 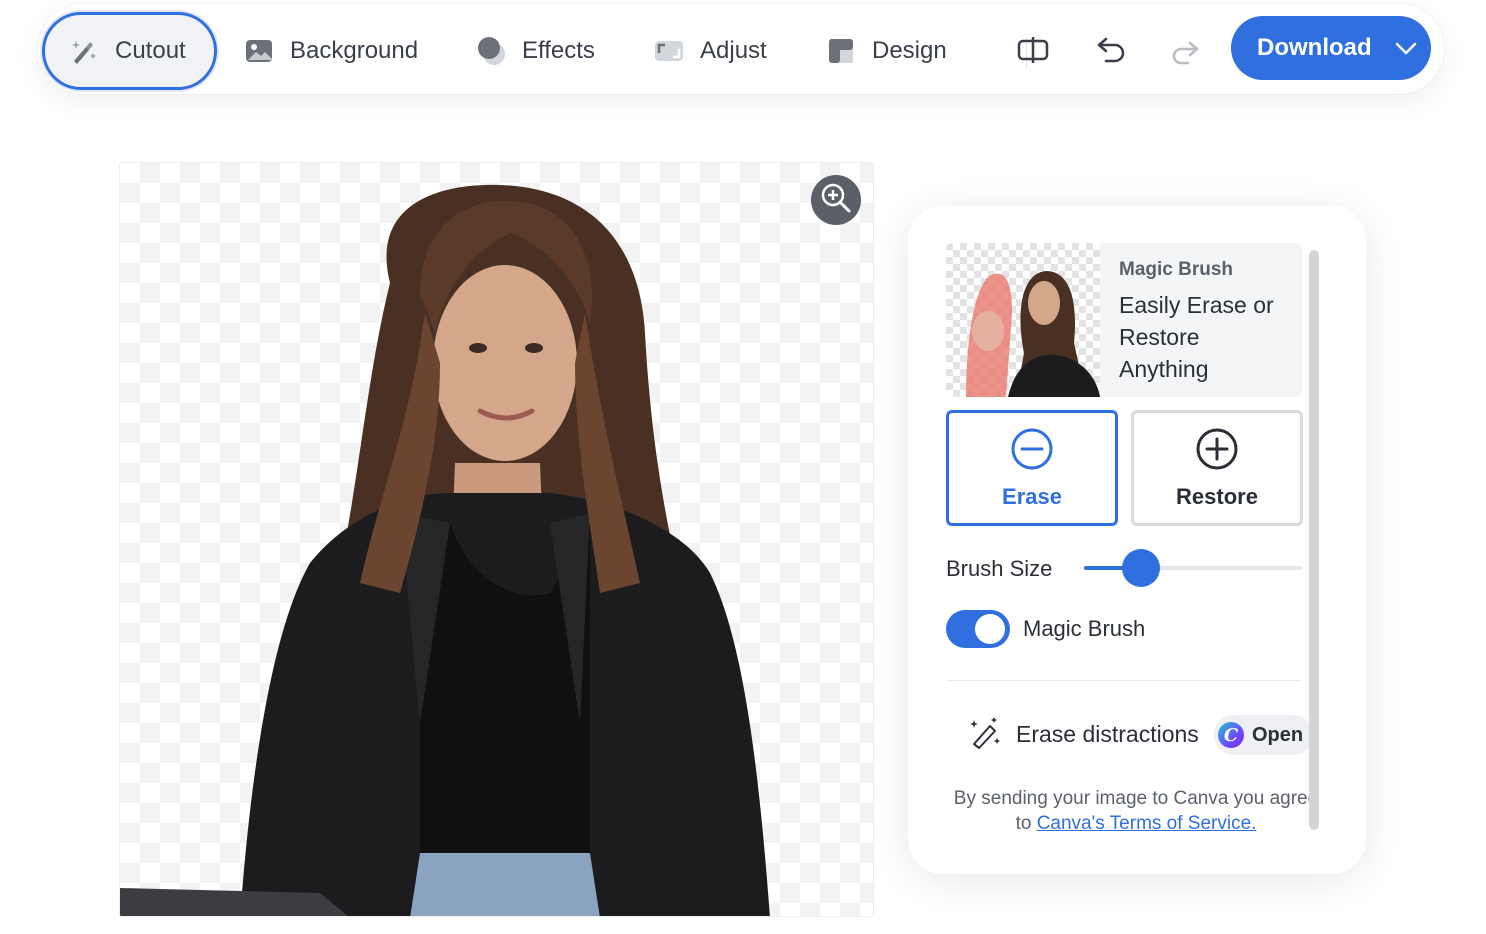 What do you see at coordinates (84, 51) in the screenshot?
I see `magic-wand-icon` at bounding box center [84, 51].